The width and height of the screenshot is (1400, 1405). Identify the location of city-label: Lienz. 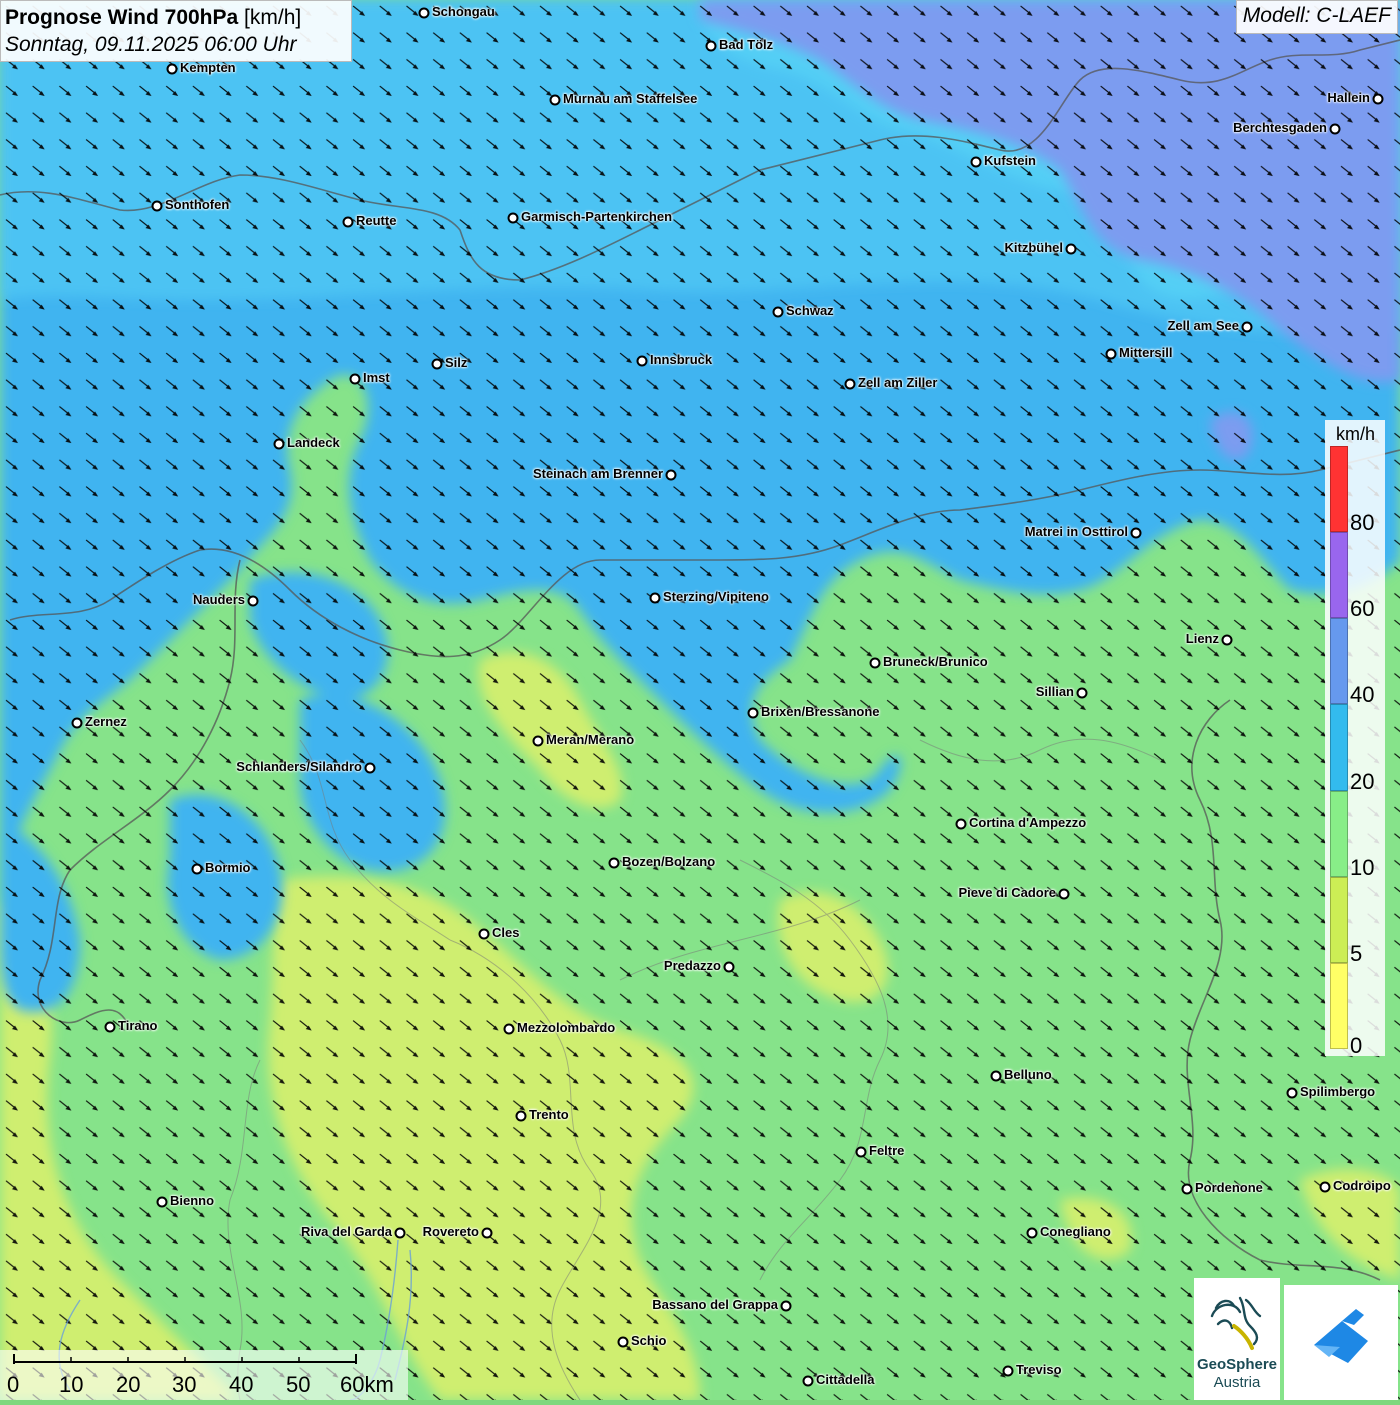
(1202, 638).